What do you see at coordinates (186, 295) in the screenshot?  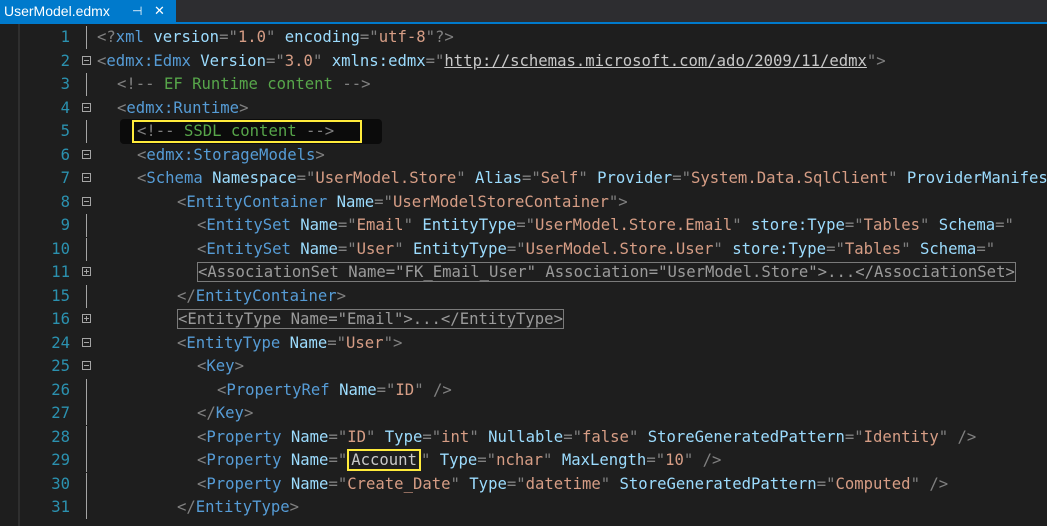 I see `code-token: </` at bounding box center [186, 295].